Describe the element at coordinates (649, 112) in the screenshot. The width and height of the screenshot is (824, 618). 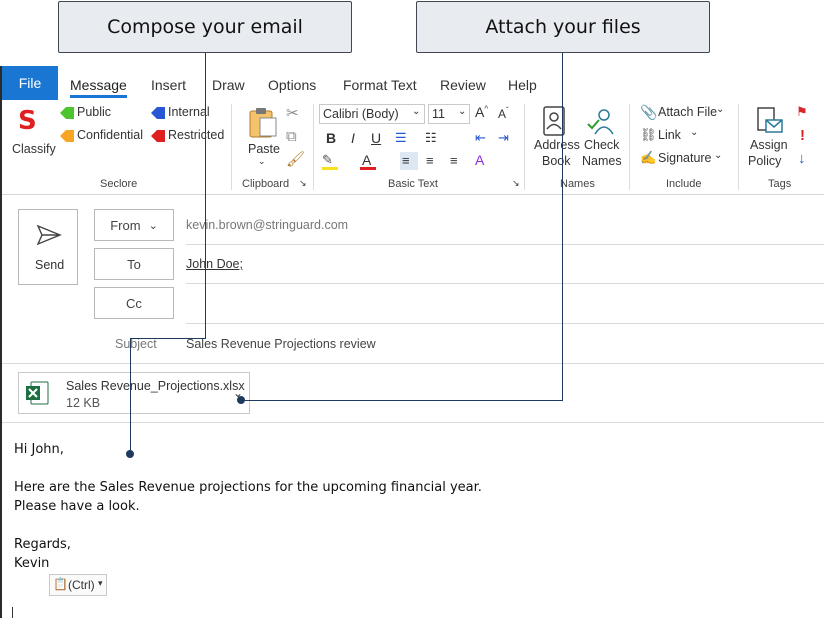
I see `paperclip-icon: 📎` at that location.